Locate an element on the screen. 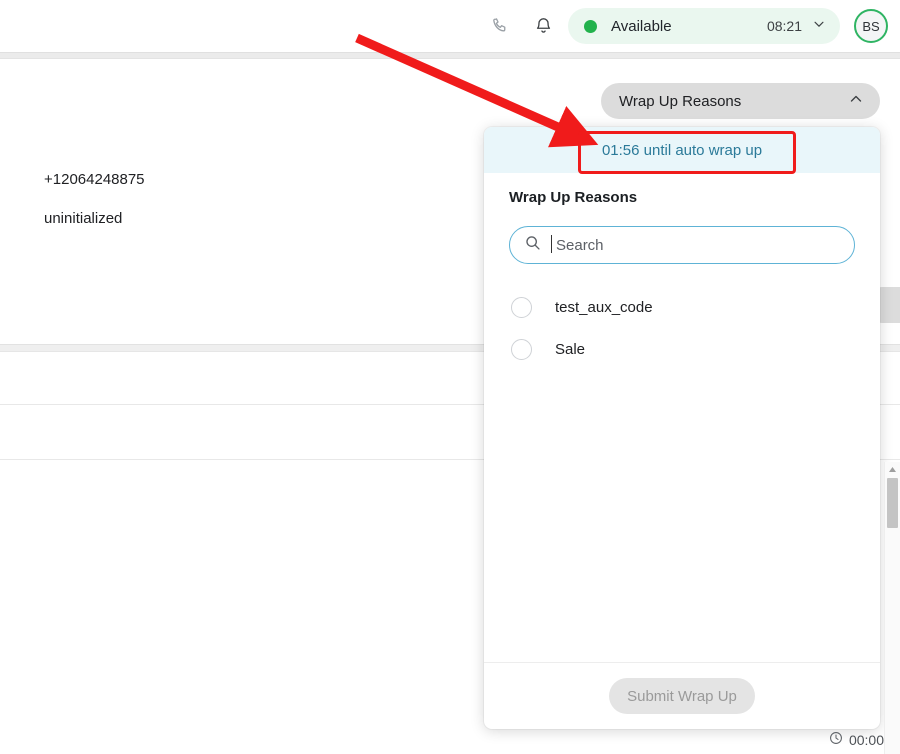 Image resolution: width=900 pixels, height=754 pixels. agent-status-pill: Available 08:21 is located at coordinates (704, 26).